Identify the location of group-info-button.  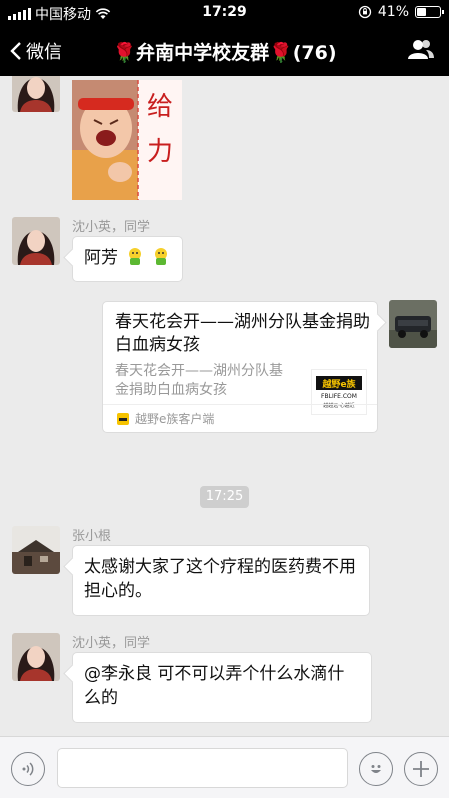
(421, 51).